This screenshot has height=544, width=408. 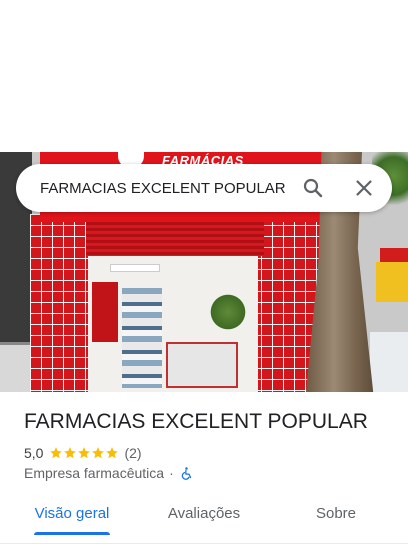 I want to click on photo-neighbor-building, so click(x=389, y=362).